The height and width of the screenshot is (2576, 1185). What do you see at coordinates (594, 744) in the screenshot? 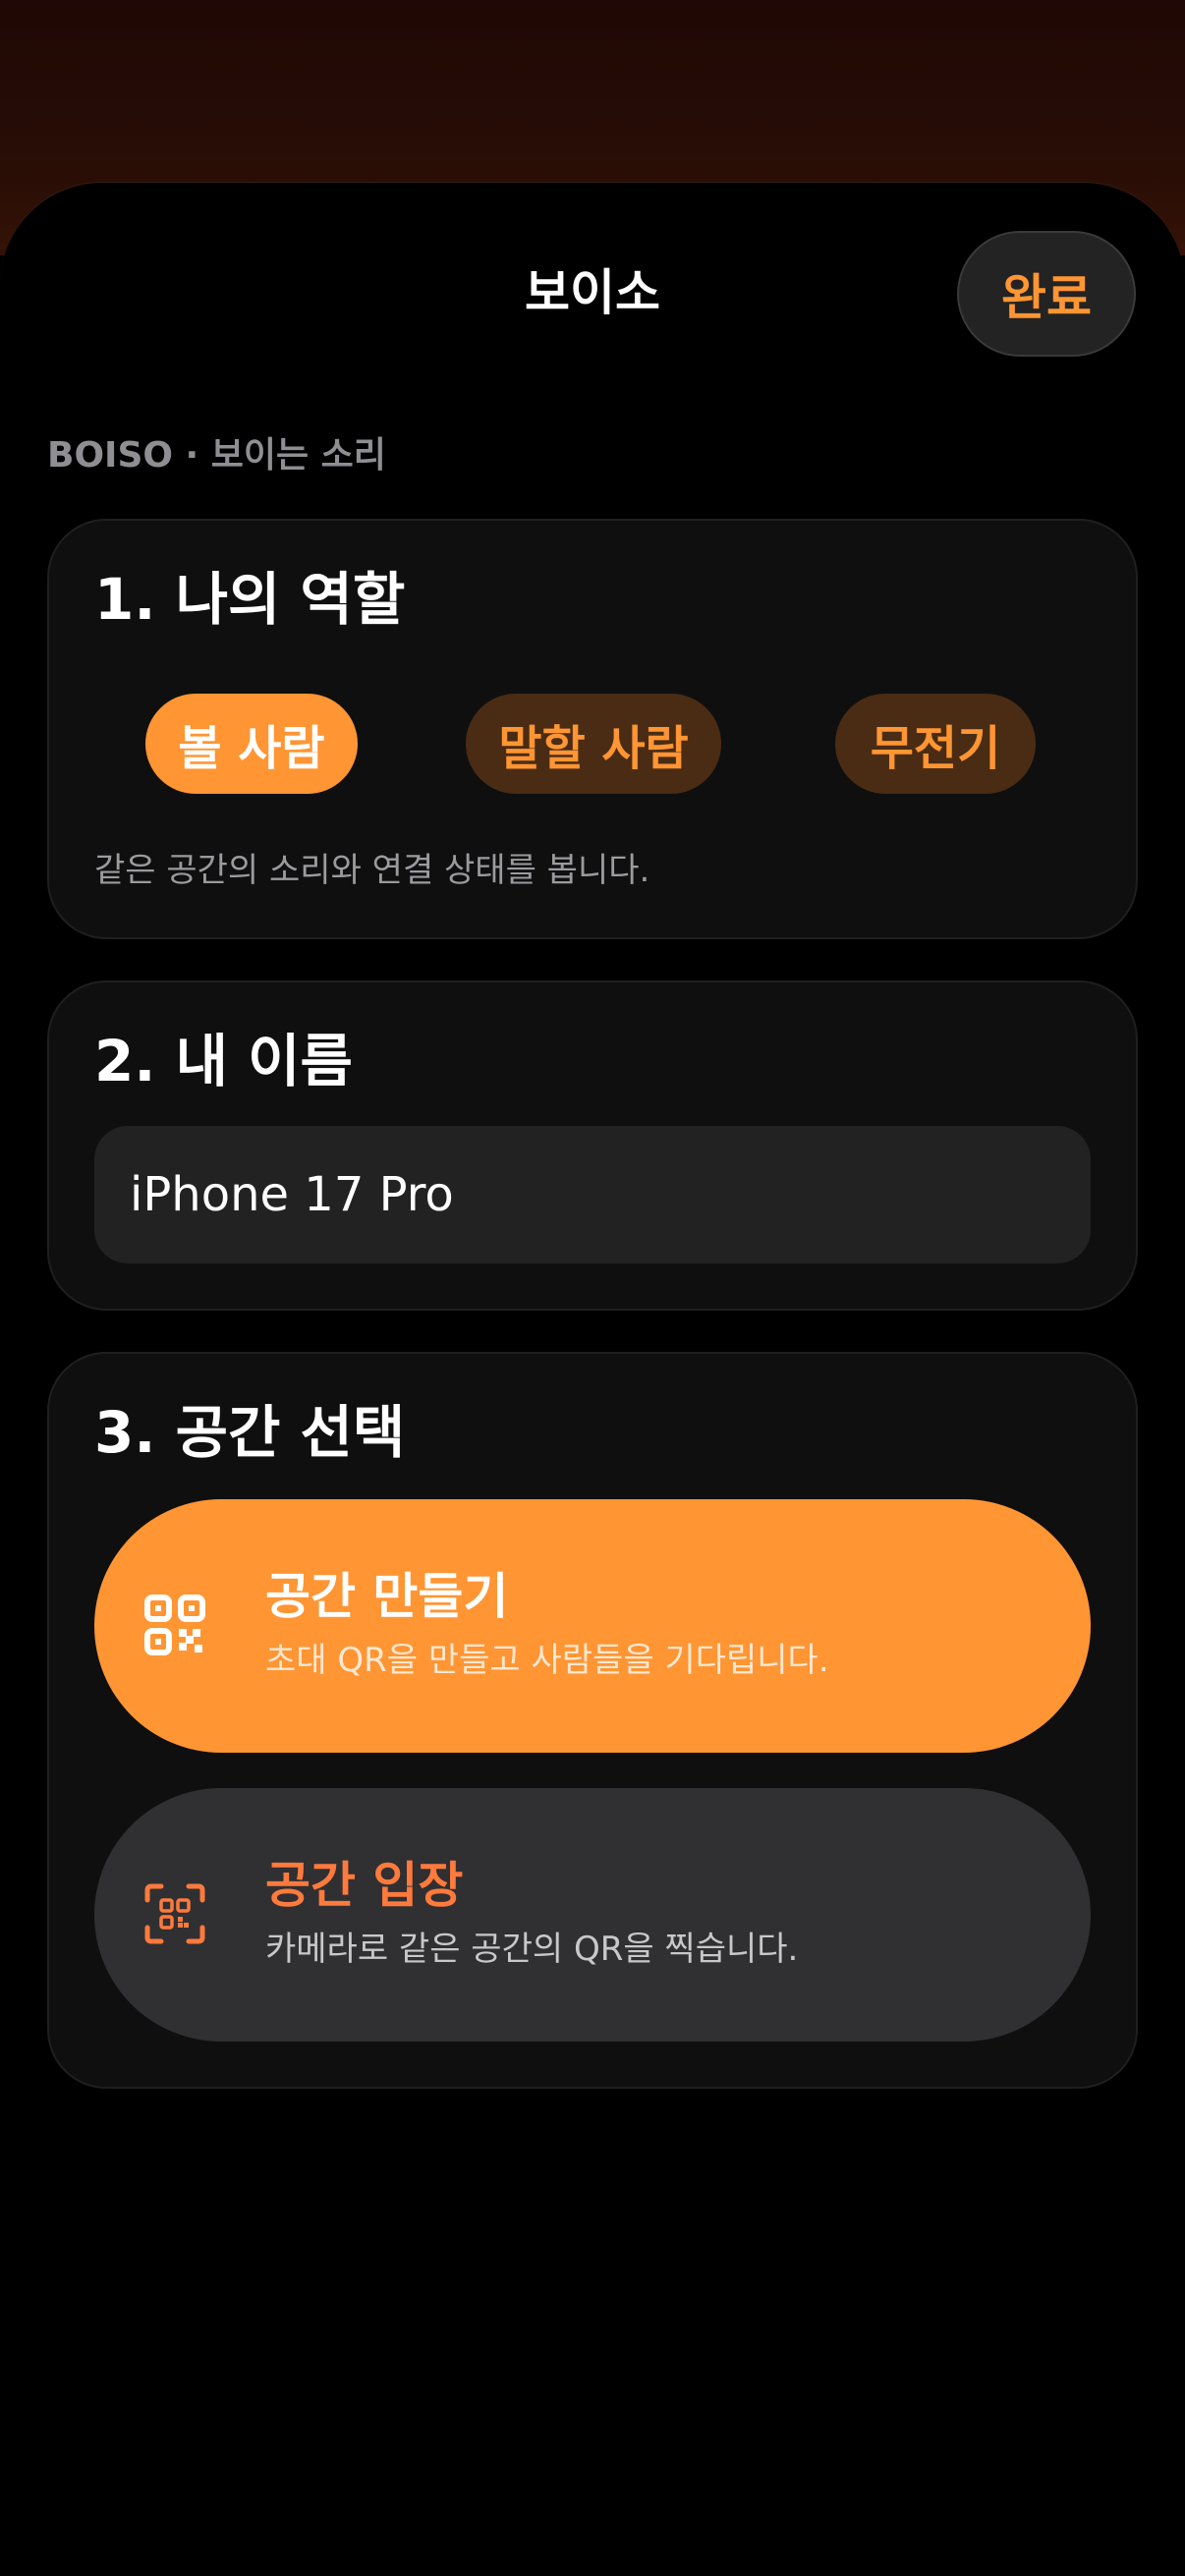
I see `role-option-speaker: 말할 사람` at bounding box center [594, 744].